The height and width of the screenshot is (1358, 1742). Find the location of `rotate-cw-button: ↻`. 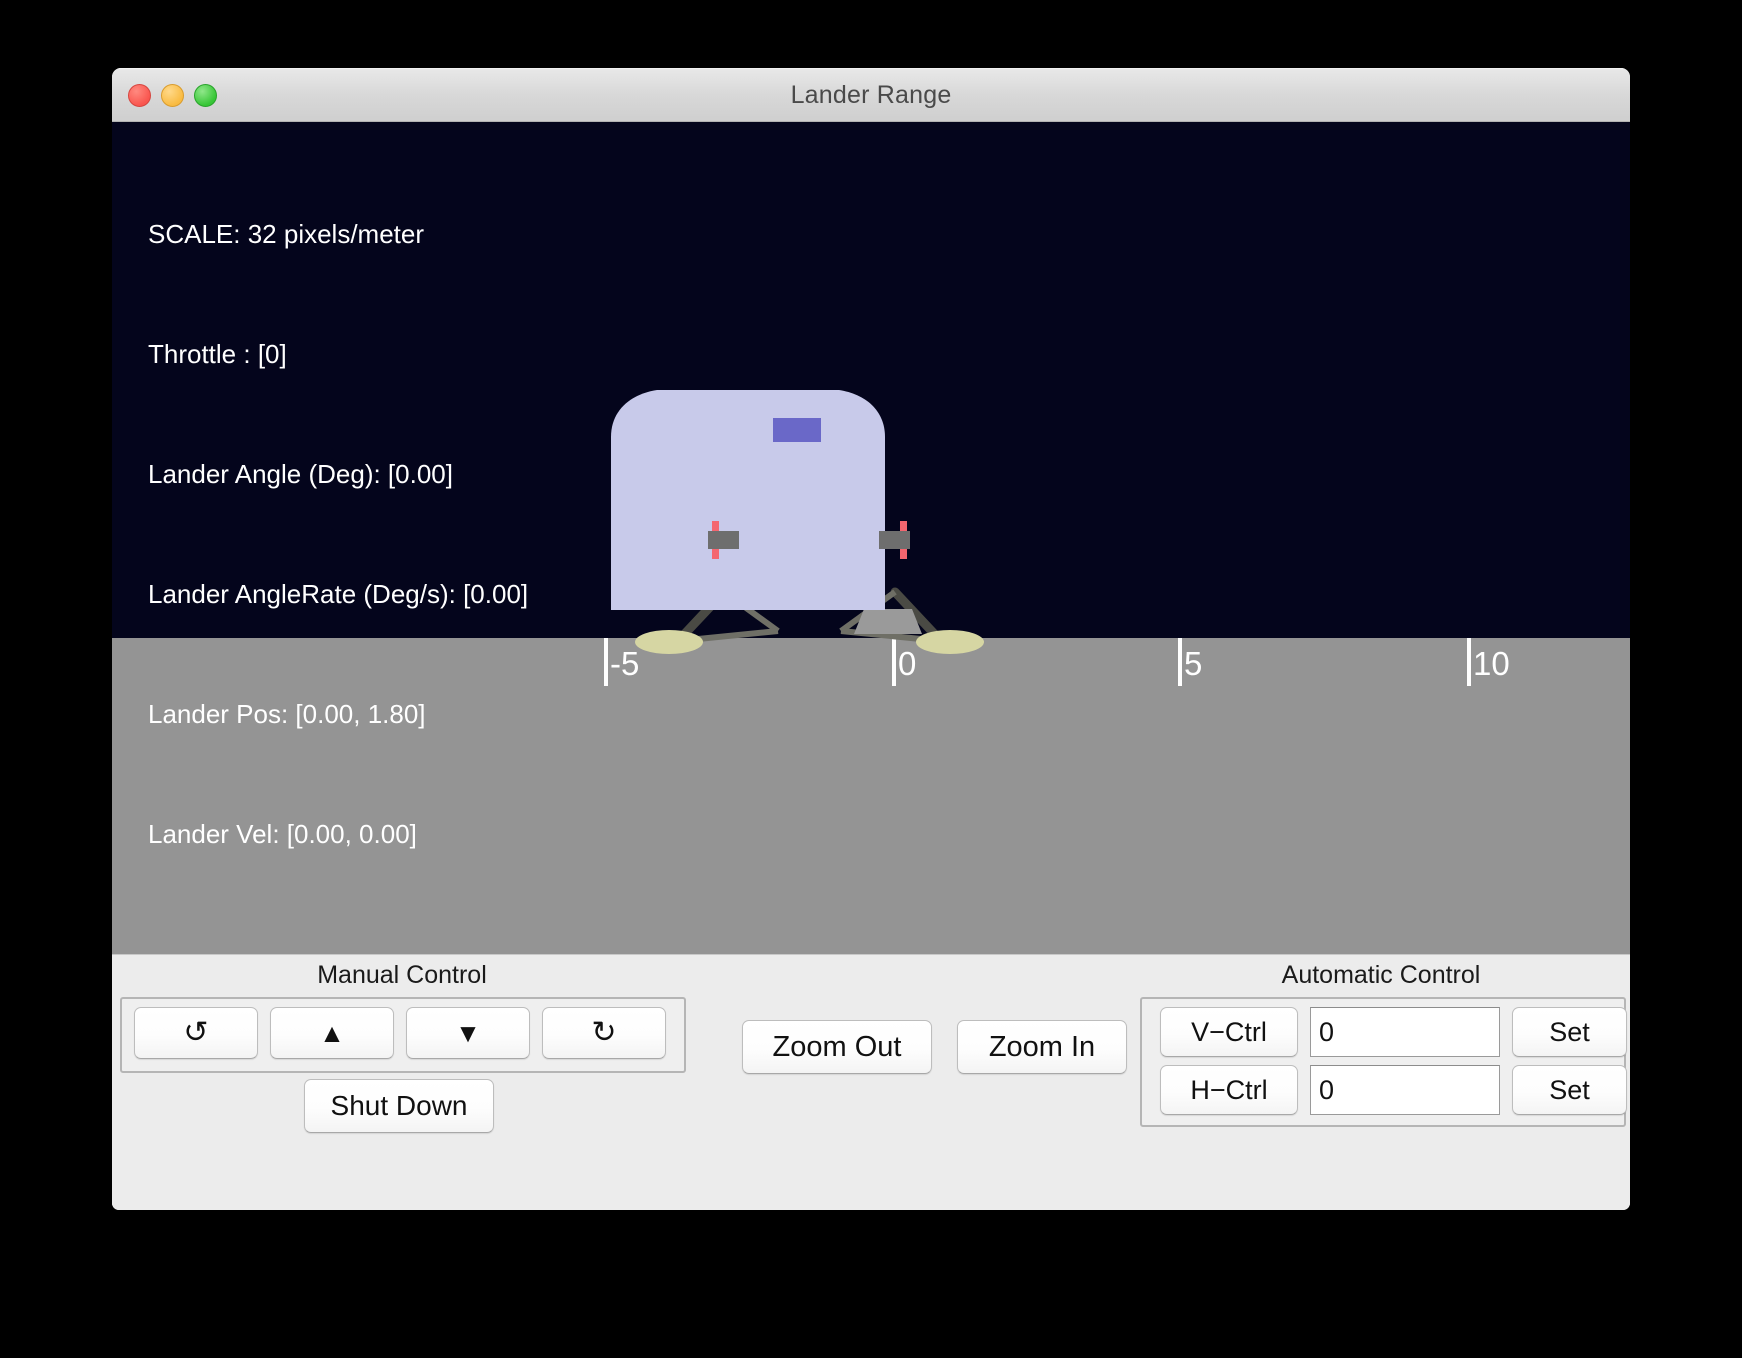

rotate-cw-button: ↻ is located at coordinates (604, 1033).